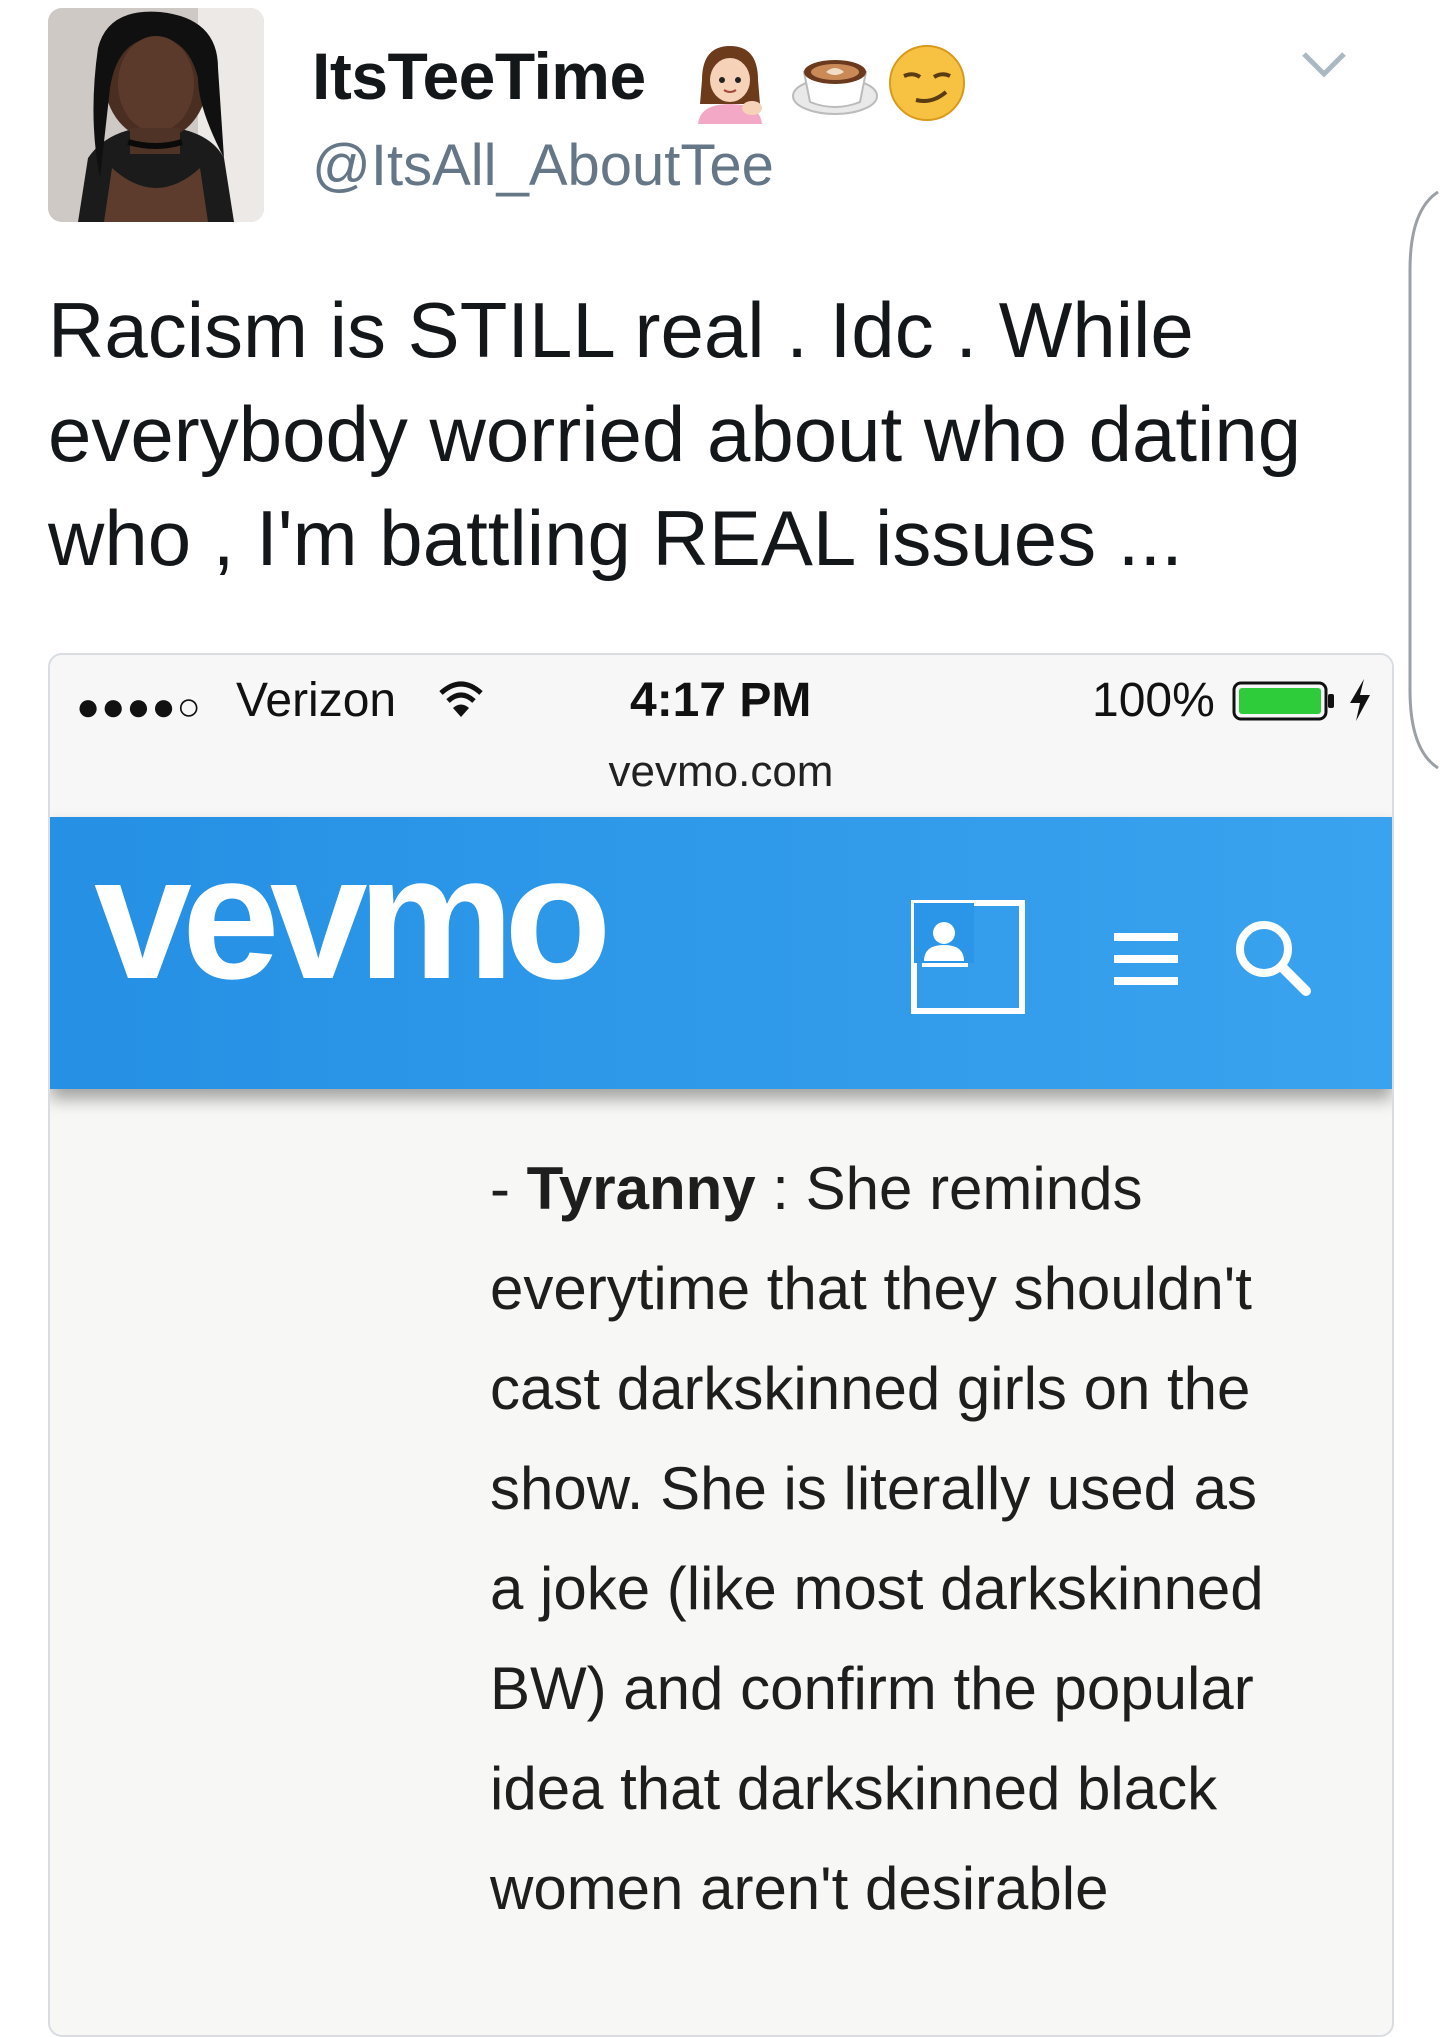 The height and width of the screenshot is (2037, 1440). What do you see at coordinates (1272, 957) in the screenshot?
I see `search-icon` at bounding box center [1272, 957].